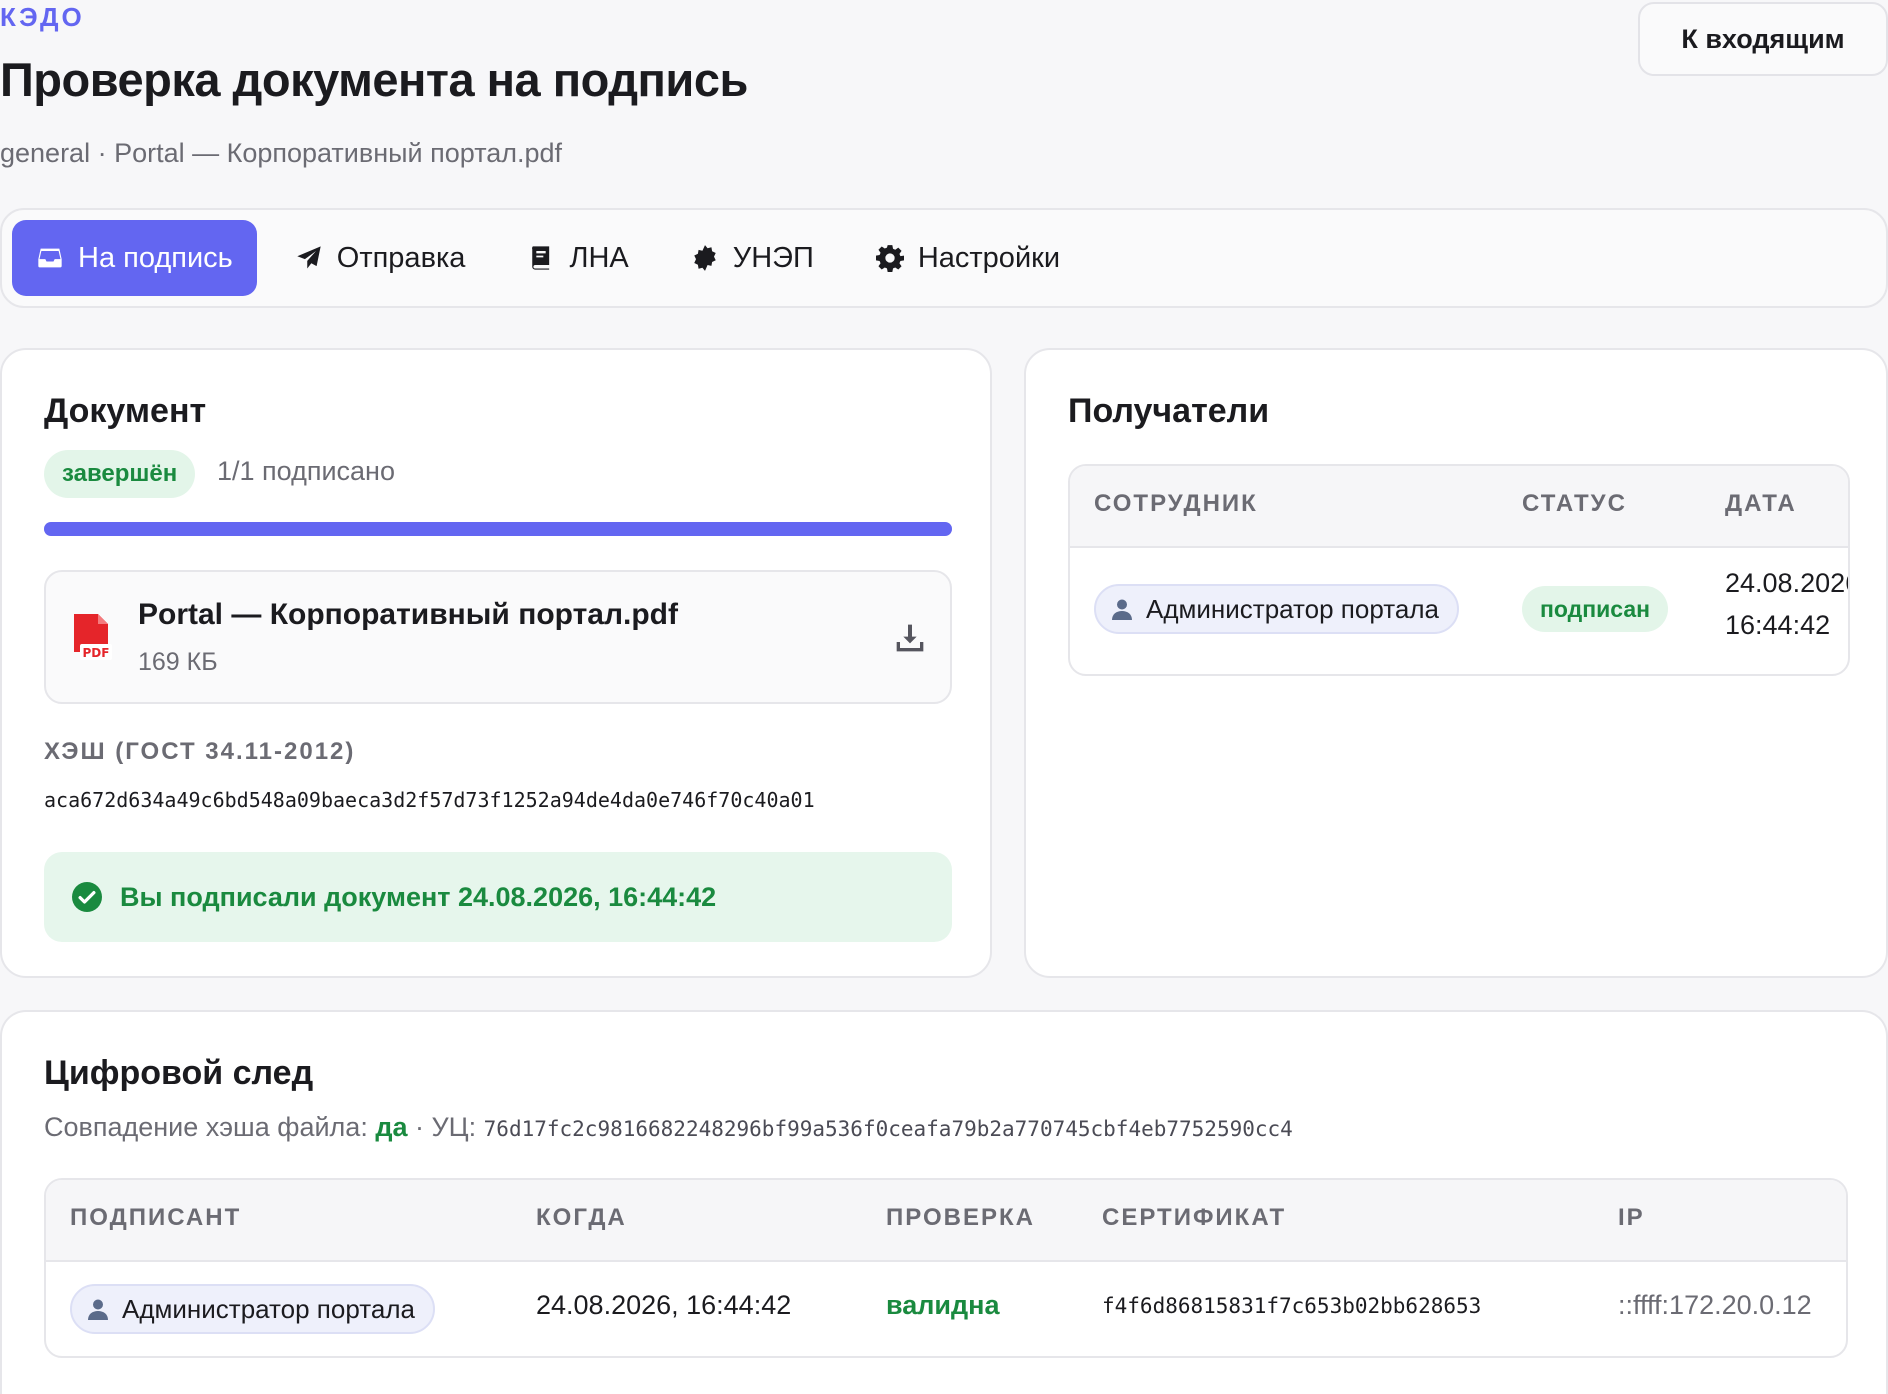 This screenshot has height=1394, width=1888. Describe the element at coordinates (50, 258) in the screenshot. I see `inbox-icon` at that location.